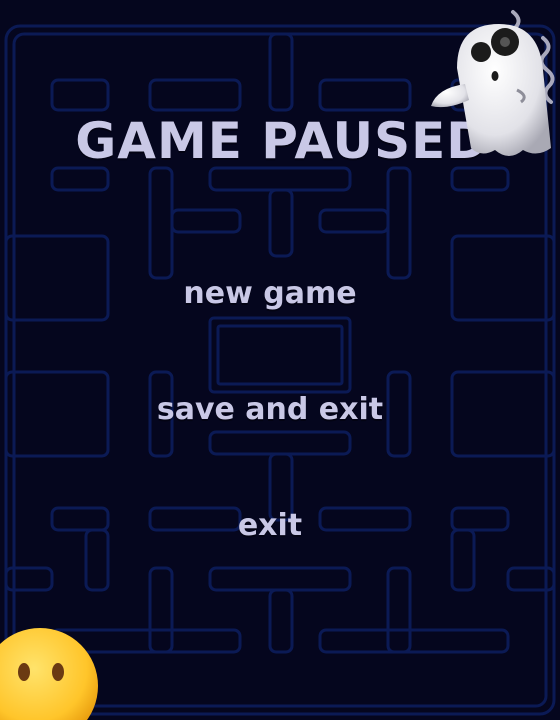  Describe the element at coordinates (270, 525) in the screenshot. I see `exit-button: exit` at that location.